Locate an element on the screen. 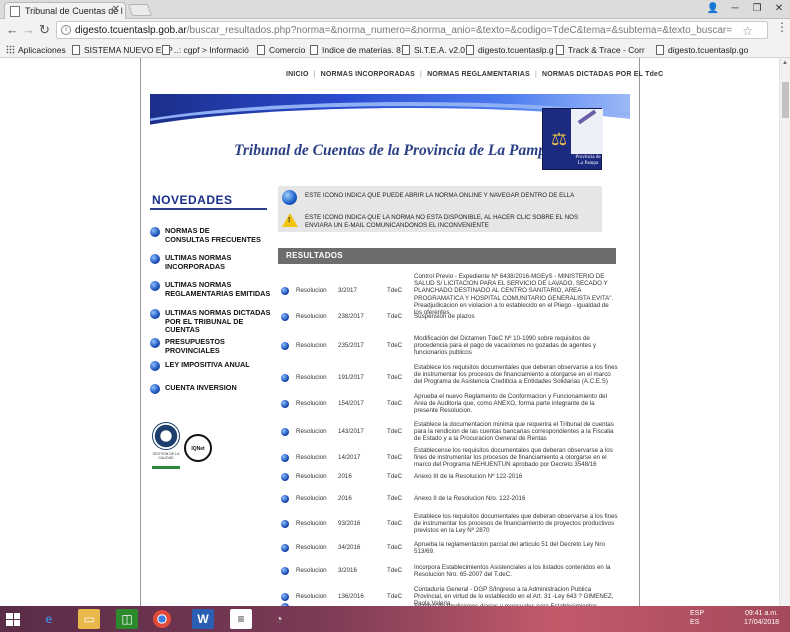 Image resolution: width=790 pixels, height=632 pixels. quality-logo-bar is located at coordinates (166, 467).